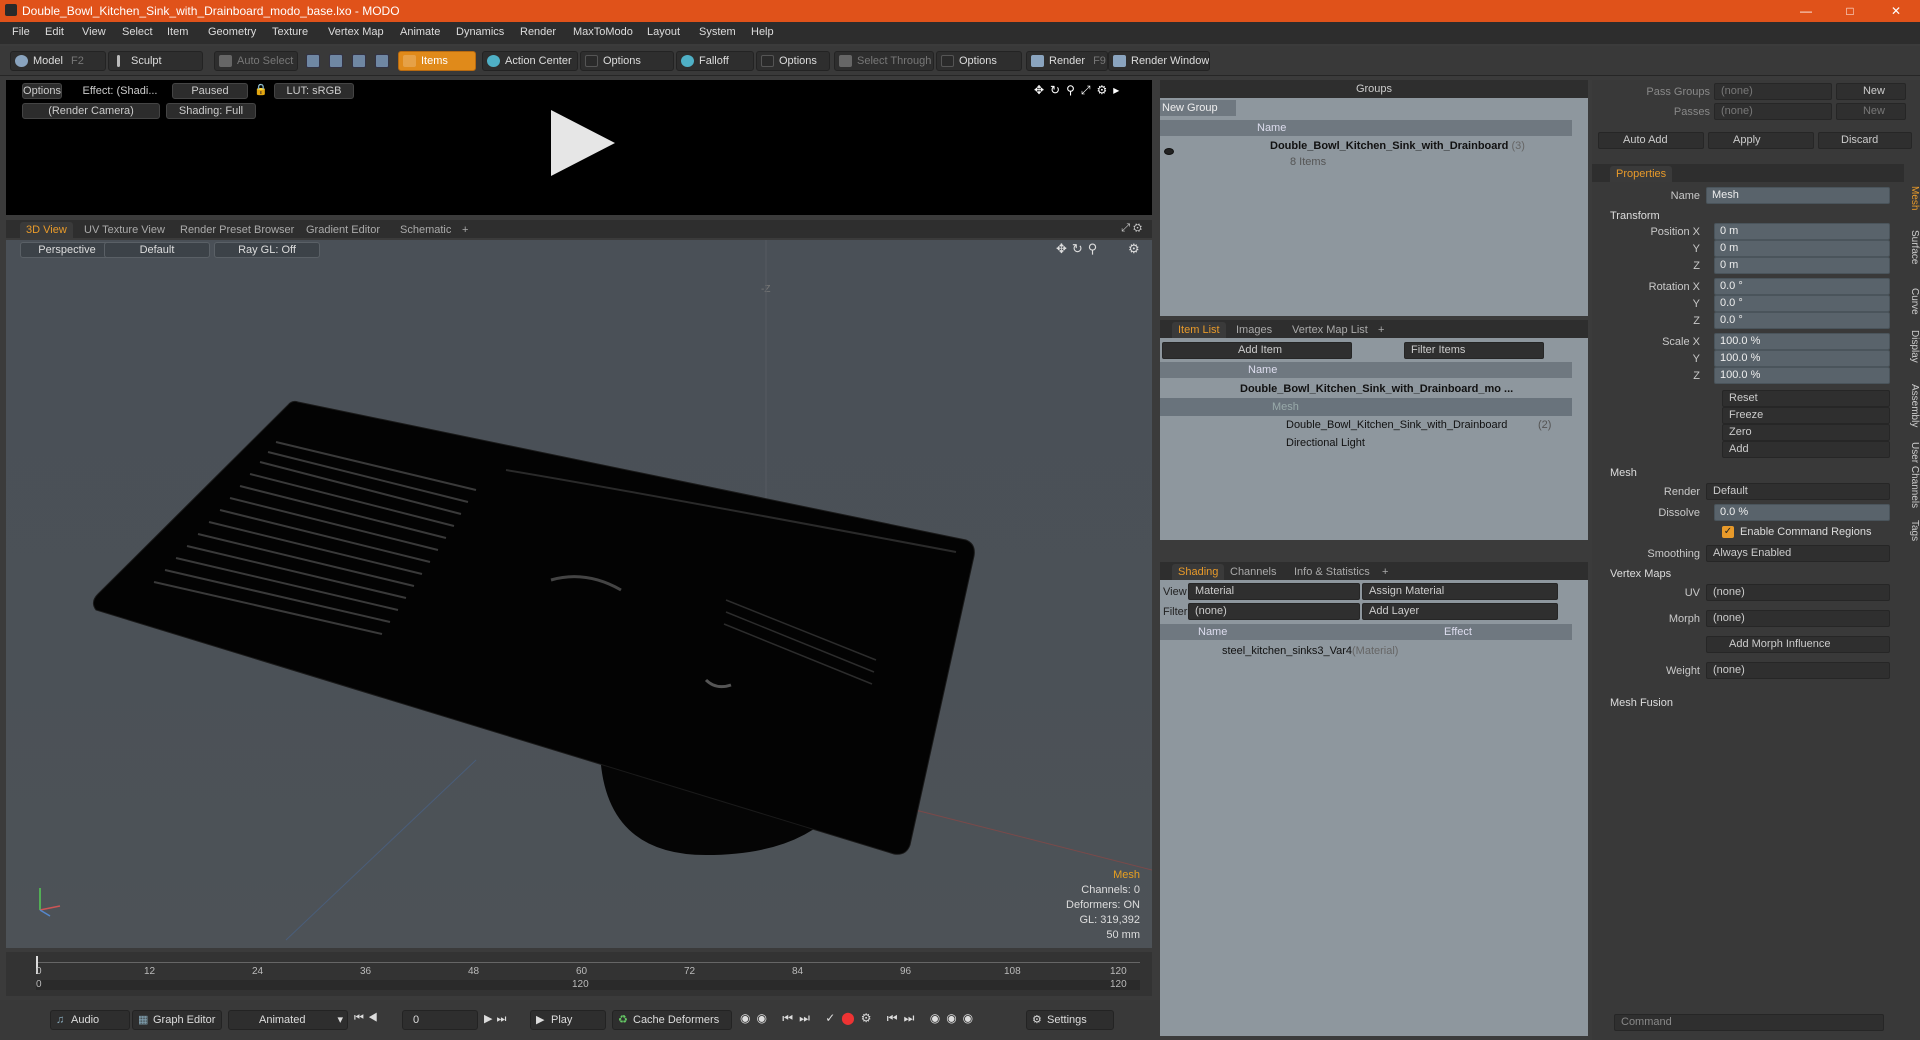 Image resolution: width=1920 pixels, height=1040 pixels. Describe the element at coordinates (1913, 346) in the screenshot. I see `side-tab-display: Display` at that location.